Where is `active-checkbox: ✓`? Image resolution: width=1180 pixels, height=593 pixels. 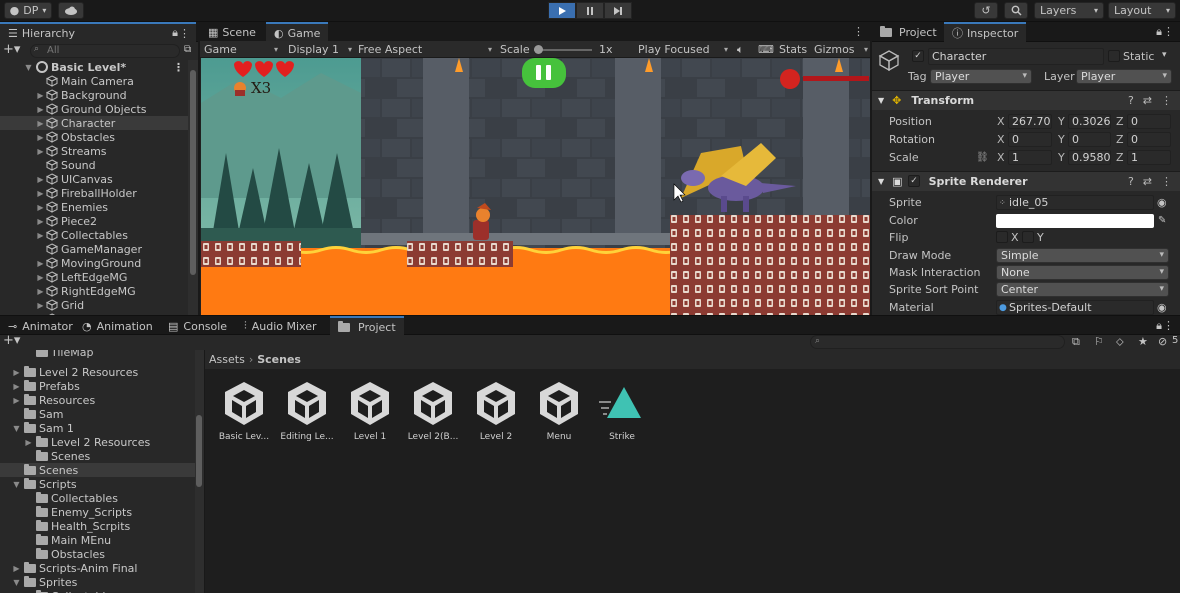
active-checkbox: ✓ is located at coordinates (918, 56).